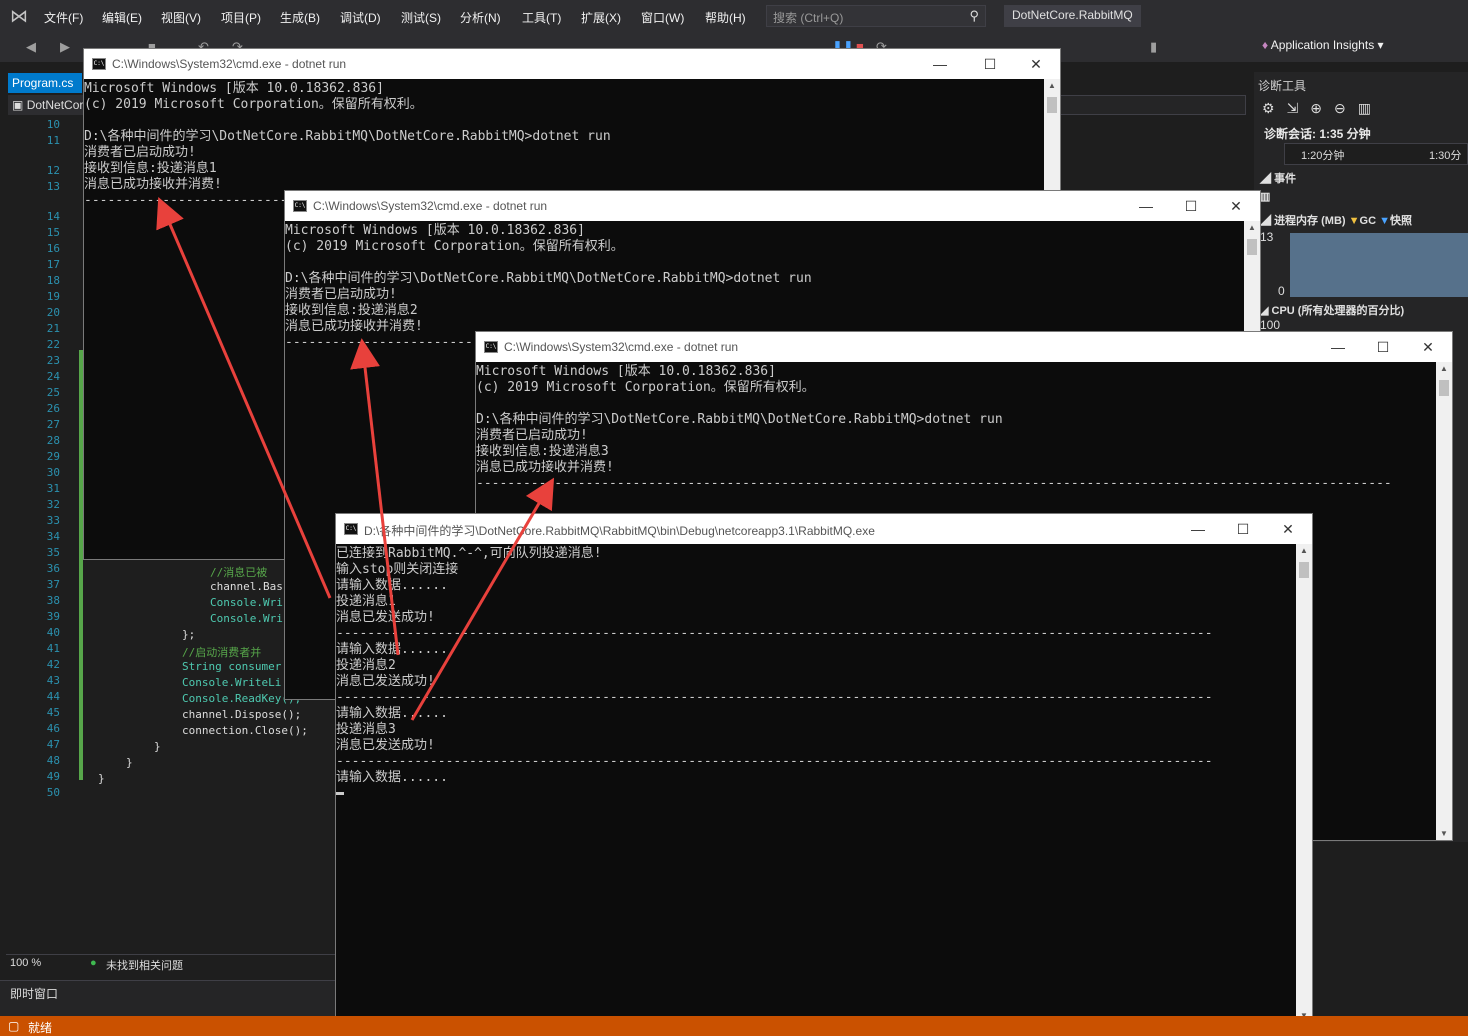 This screenshot has width=1468, height=1036. I want to click on events-toggle-icon: ▥, so click(1265, 196).